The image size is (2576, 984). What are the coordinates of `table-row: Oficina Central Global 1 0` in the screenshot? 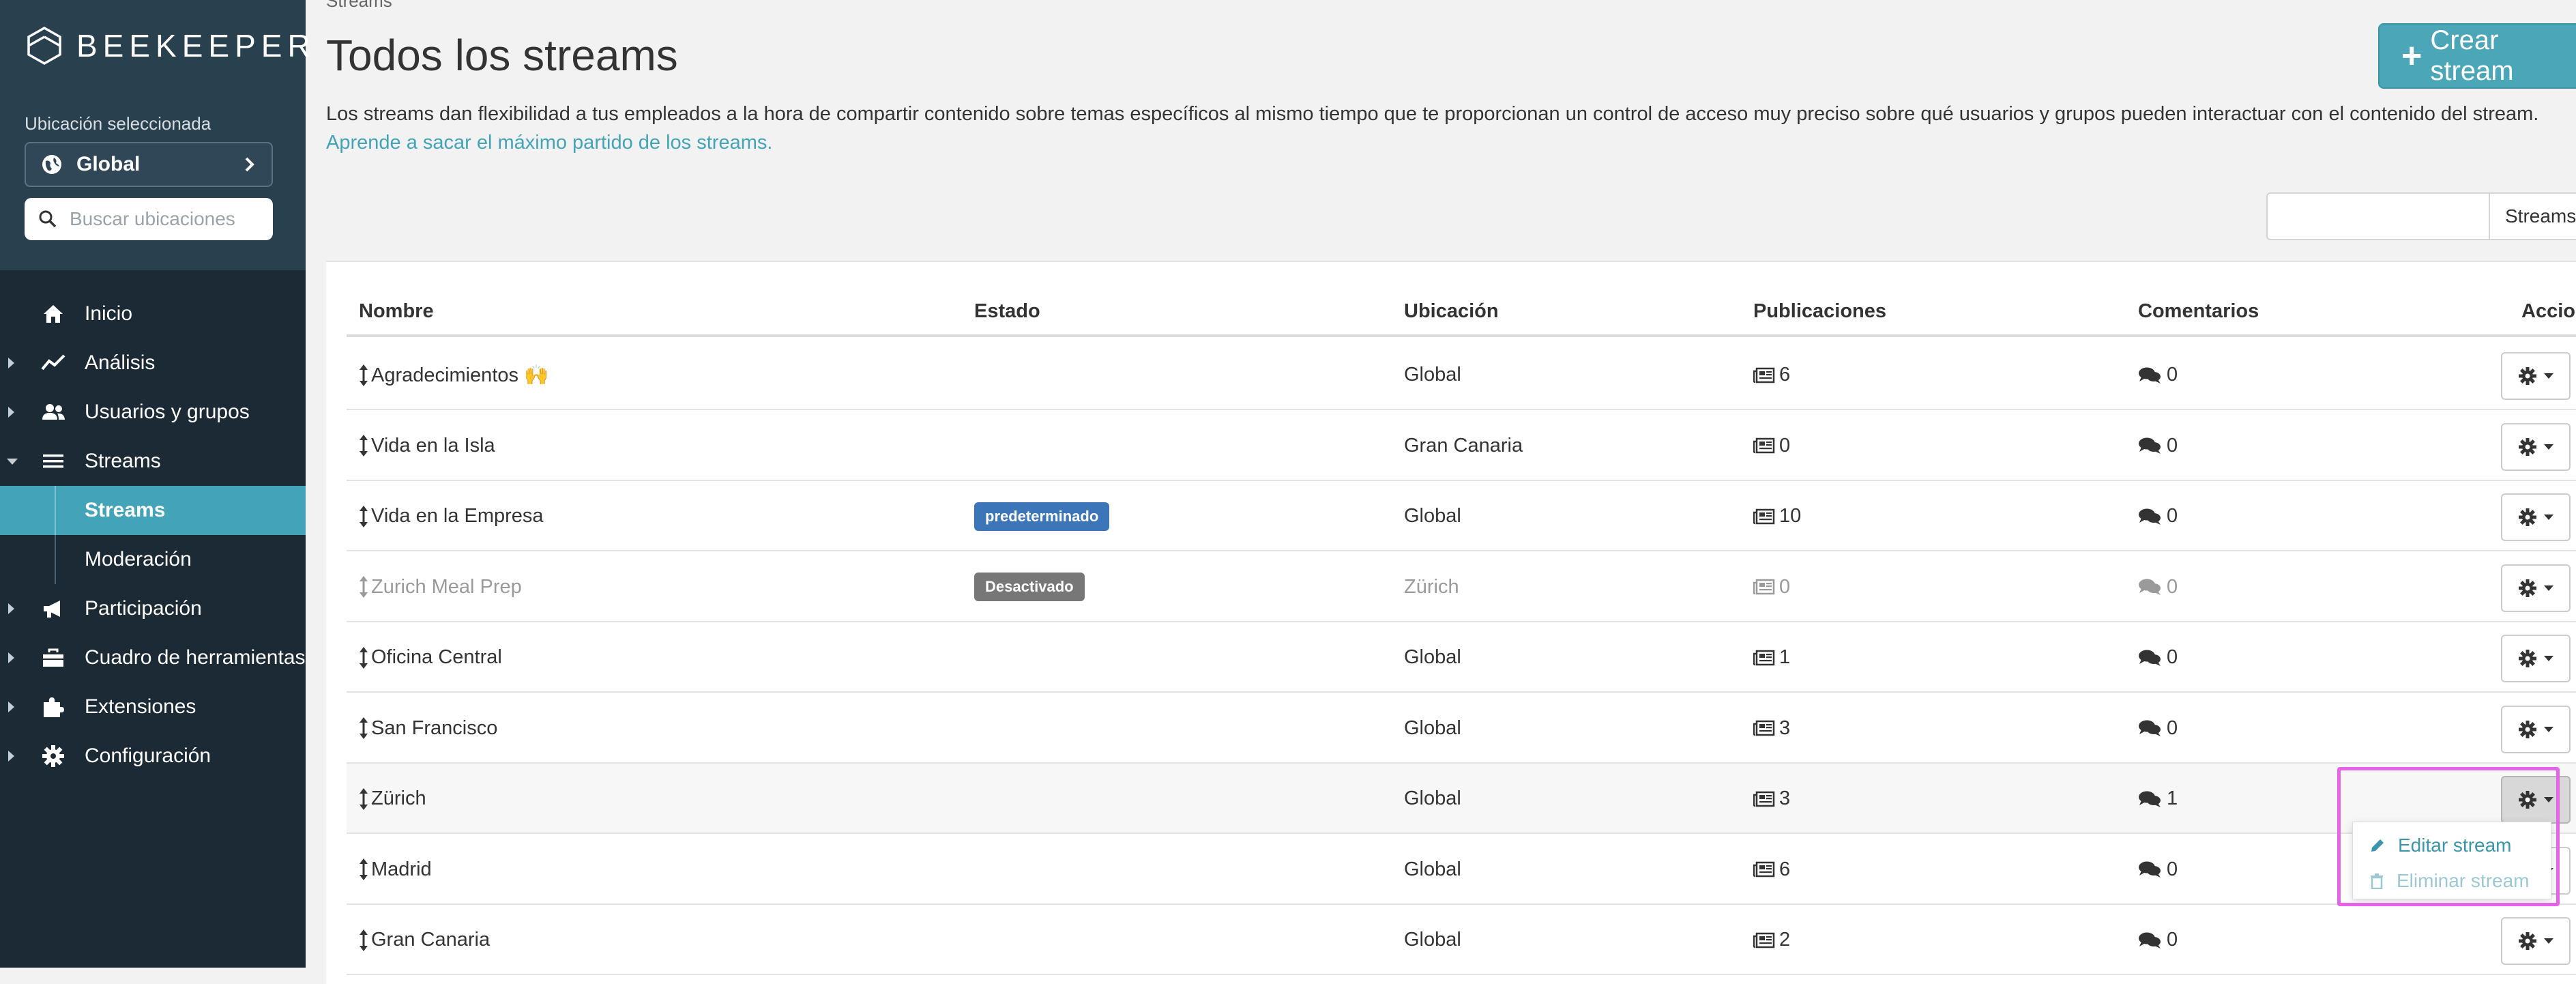 It's located at (1461, 657).